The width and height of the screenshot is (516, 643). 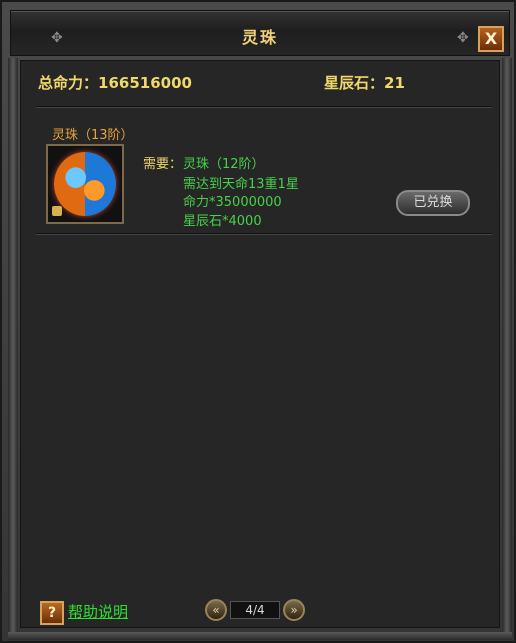 I want to click on ornament-right-icon: ✥, so click(x=463, y=38).